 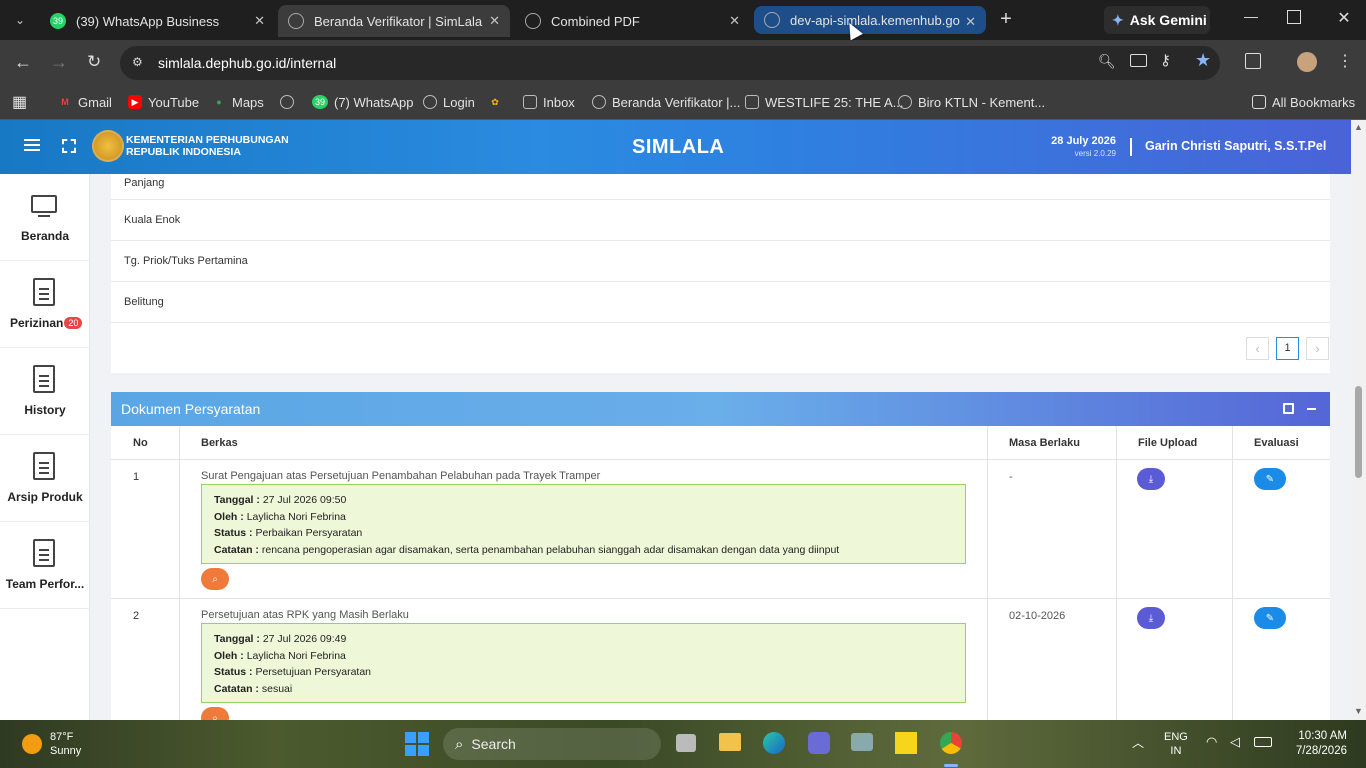 I want to click on berkas-title: Persetujuan atas RPK yang Masih Berlaku, so click(x=305, y=615).